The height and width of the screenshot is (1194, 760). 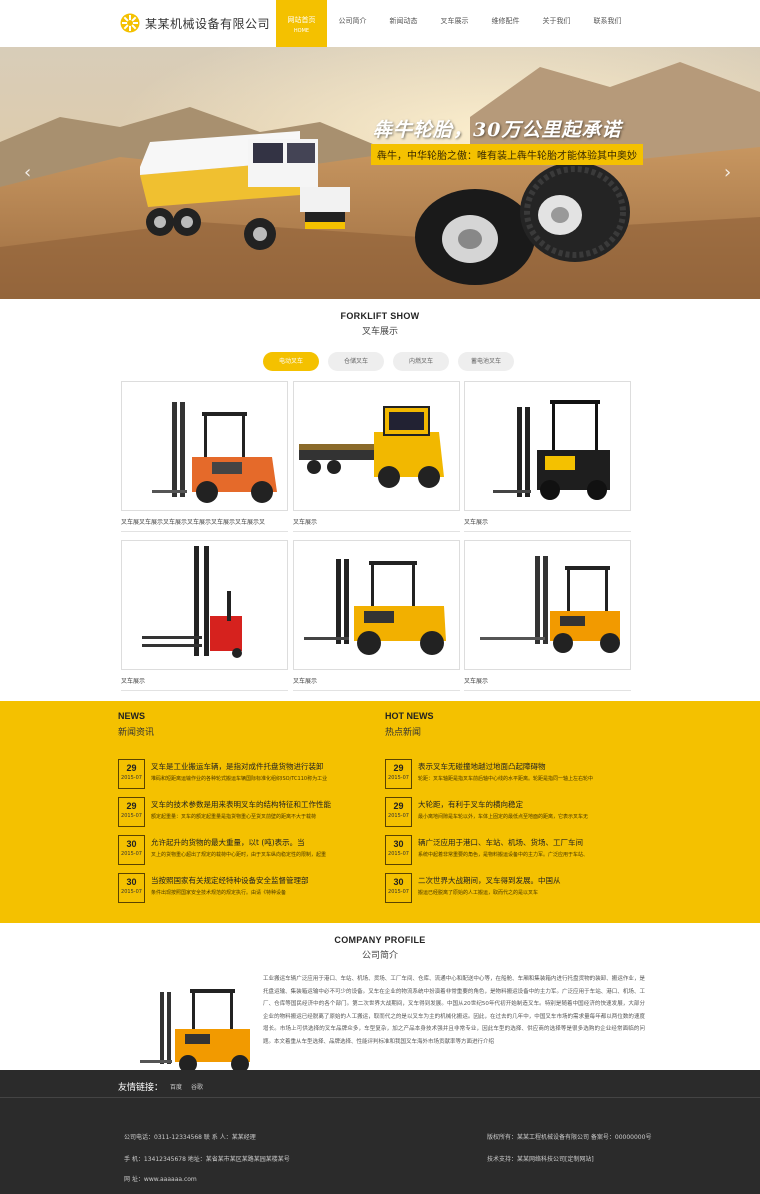 What do you see at coordinates (478, 893) in the screenshot?
I see `news-item-summary: 搬运已经脱离了原始的人工搬运，取而代之的是以叉车` at bounding box center [478, 893].